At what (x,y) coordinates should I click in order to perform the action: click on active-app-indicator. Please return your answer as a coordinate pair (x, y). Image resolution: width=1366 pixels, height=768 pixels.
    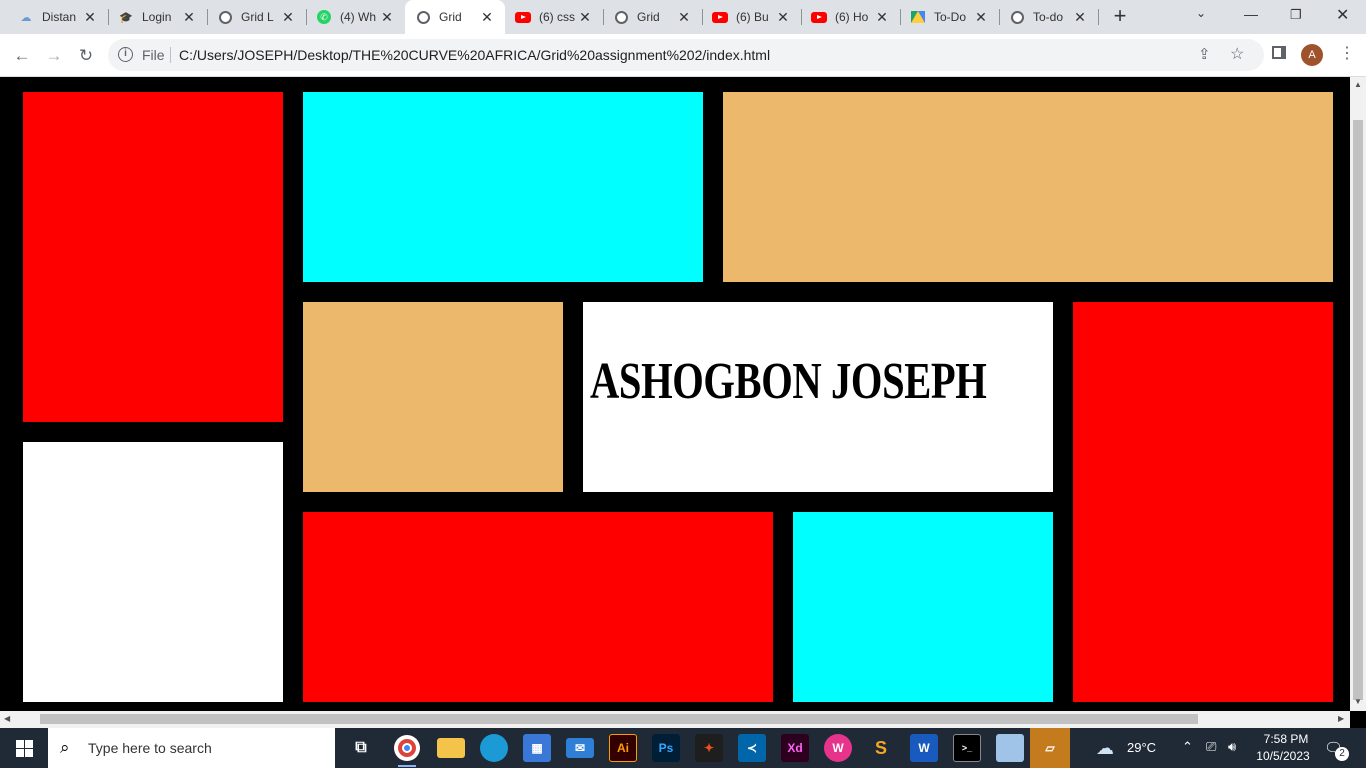
    Looking at the image, I should click on (407, 766).